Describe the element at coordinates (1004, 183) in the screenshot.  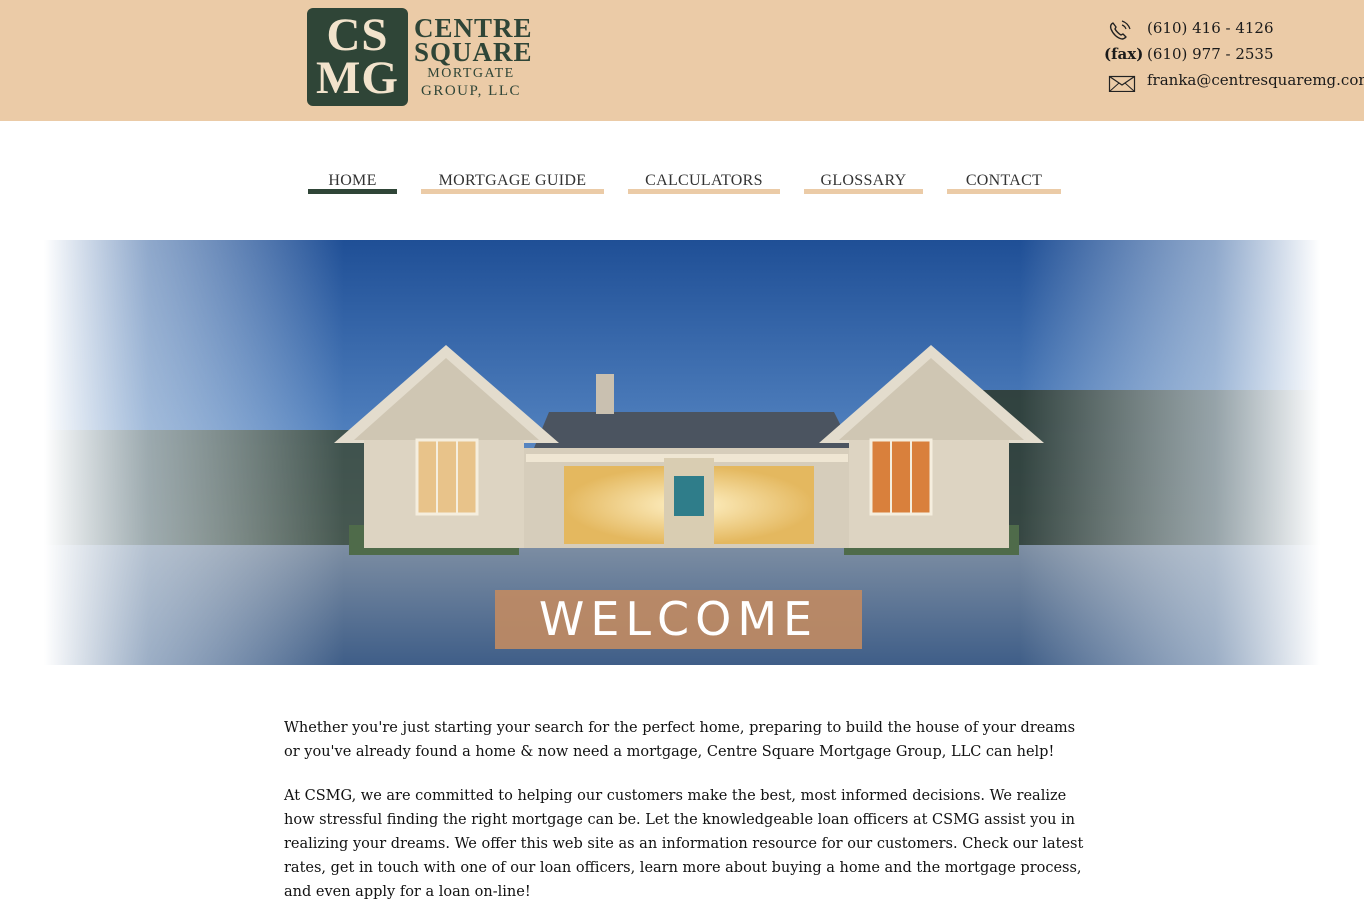
I see `nav-contact: CONTACT` at that location.